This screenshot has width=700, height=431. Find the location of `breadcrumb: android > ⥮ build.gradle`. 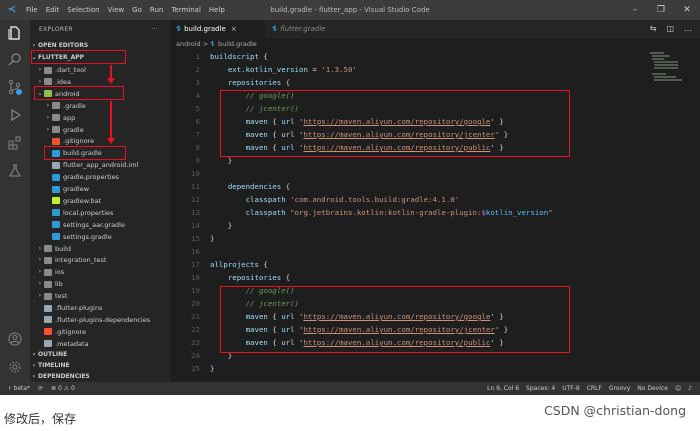

breadcrumb: android > ⥮ build.gradle is located at coordinates (435, 44).